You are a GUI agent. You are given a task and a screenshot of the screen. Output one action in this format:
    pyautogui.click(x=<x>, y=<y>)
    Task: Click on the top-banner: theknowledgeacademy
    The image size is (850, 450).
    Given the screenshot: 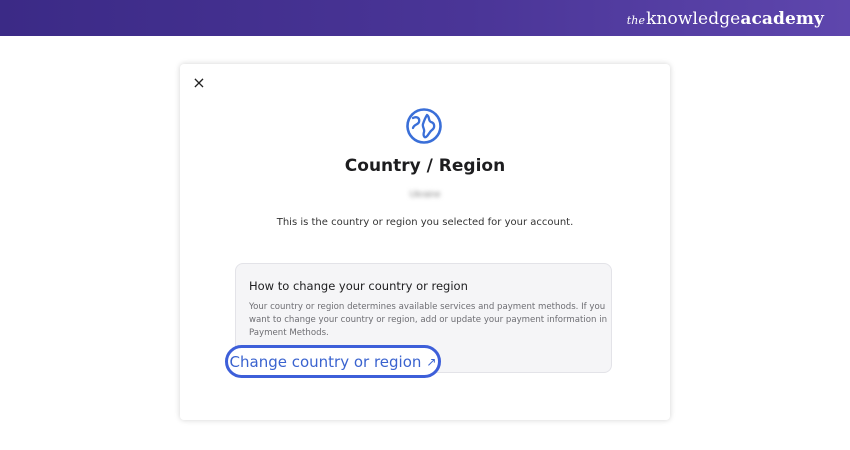 What is the action you would take?
    pyautogui.click(x=425, y=18)
    